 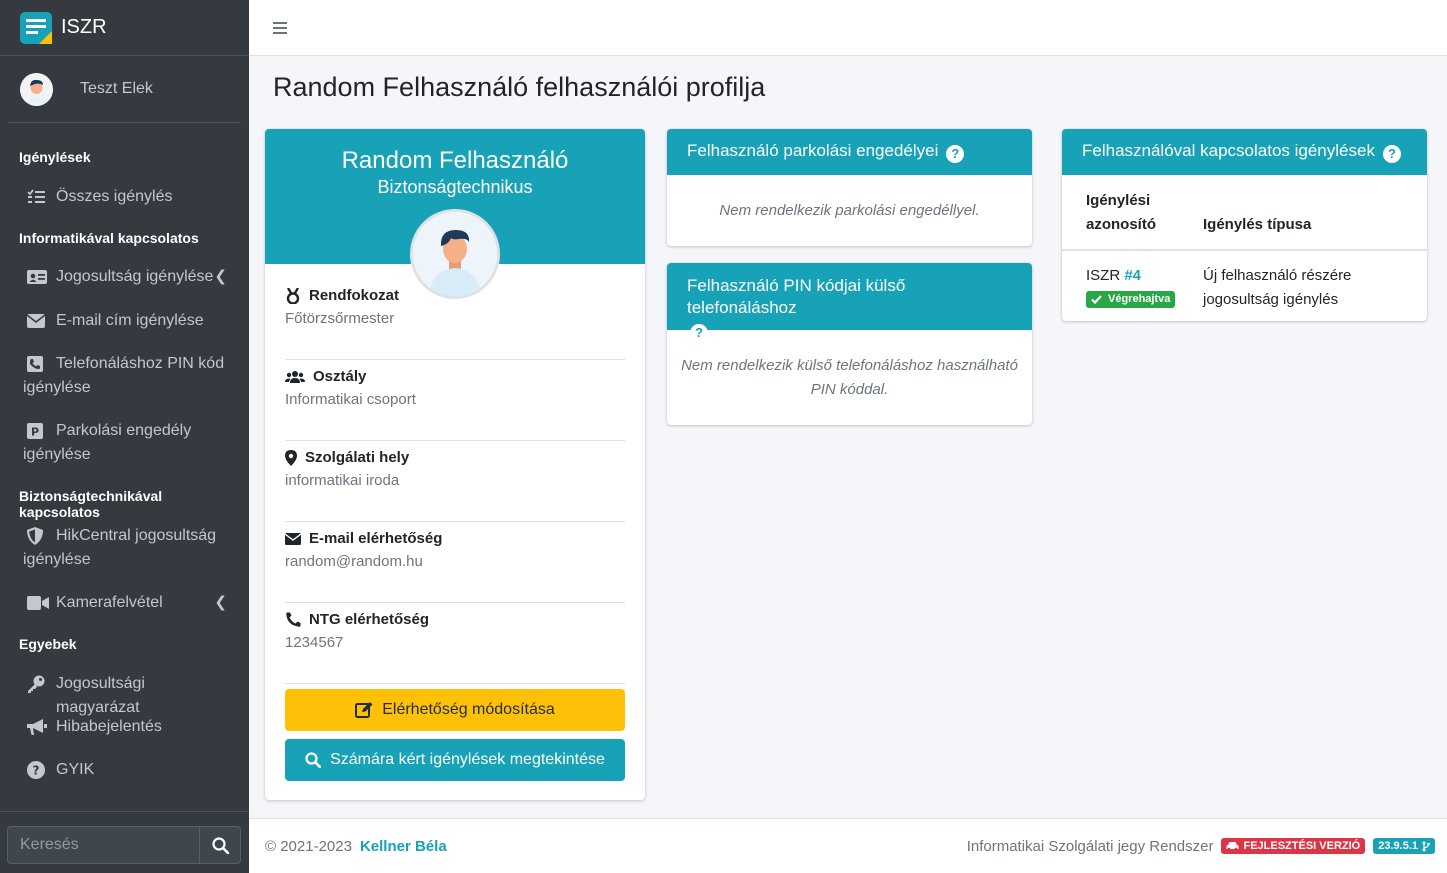 I want to click on info-label: Szolgálati hely, so click(x=357, y=457).